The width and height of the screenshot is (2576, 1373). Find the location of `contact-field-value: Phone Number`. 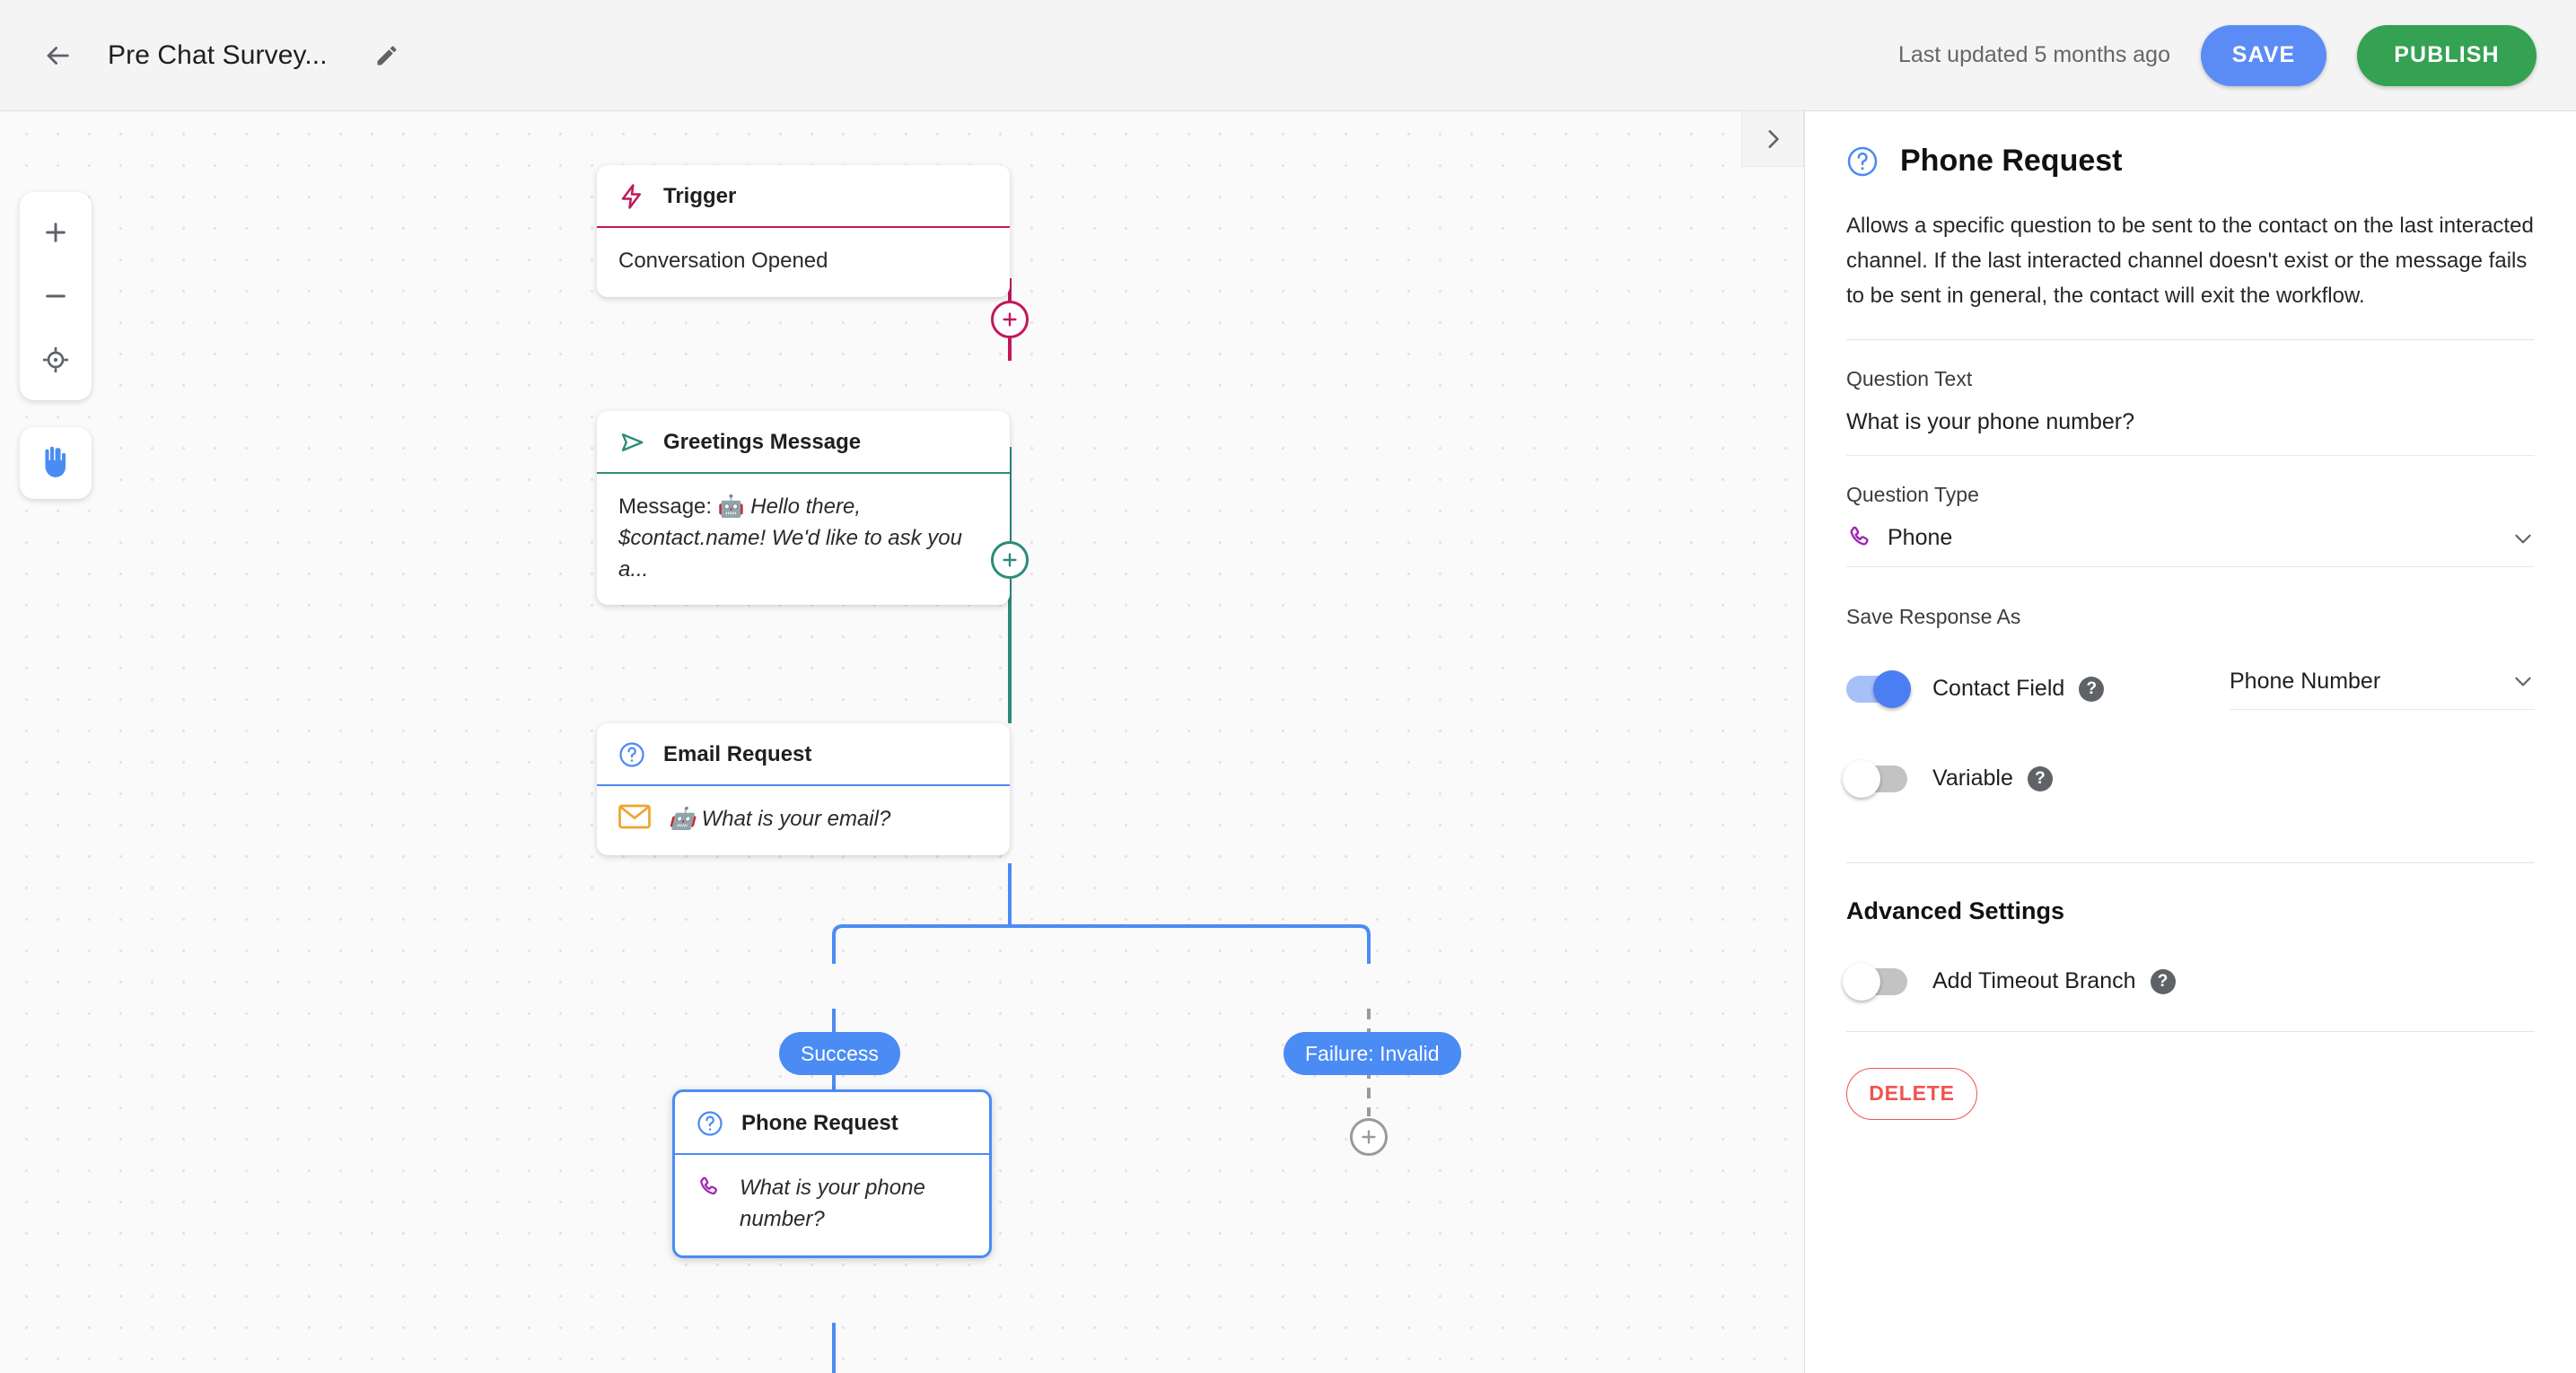

contact-field-value: Phone Number is located at coordinates (2305, 681).